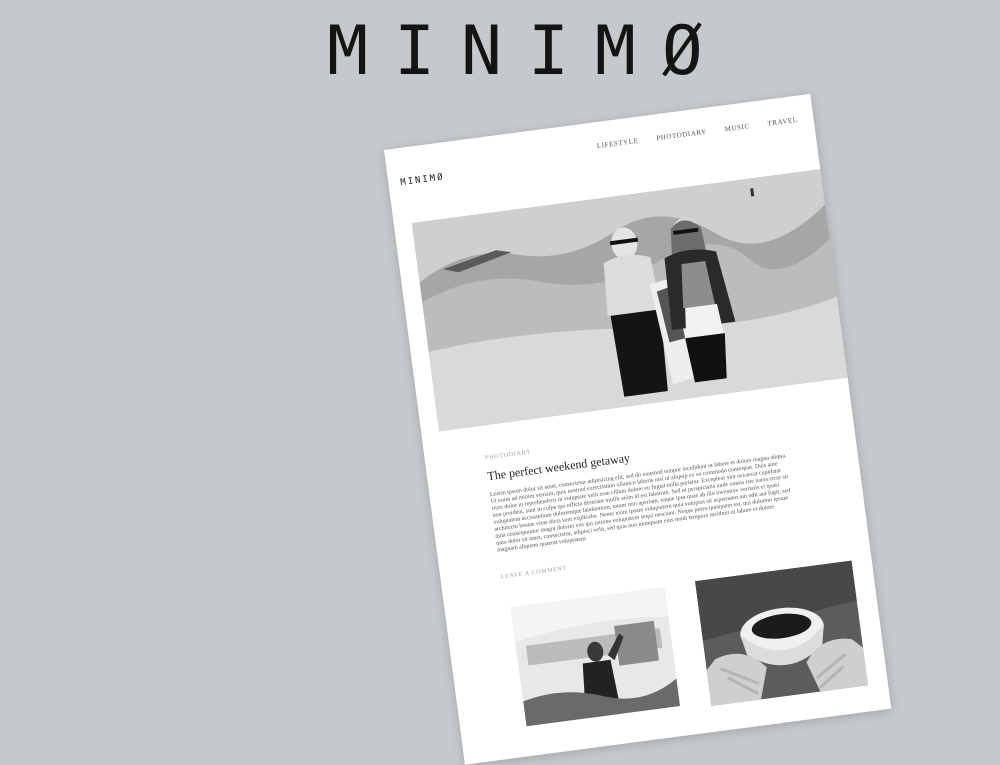  Describe the element at coordinates (528, 51) in the screenshot. I see `brand-title: MINIMØ` at that location.